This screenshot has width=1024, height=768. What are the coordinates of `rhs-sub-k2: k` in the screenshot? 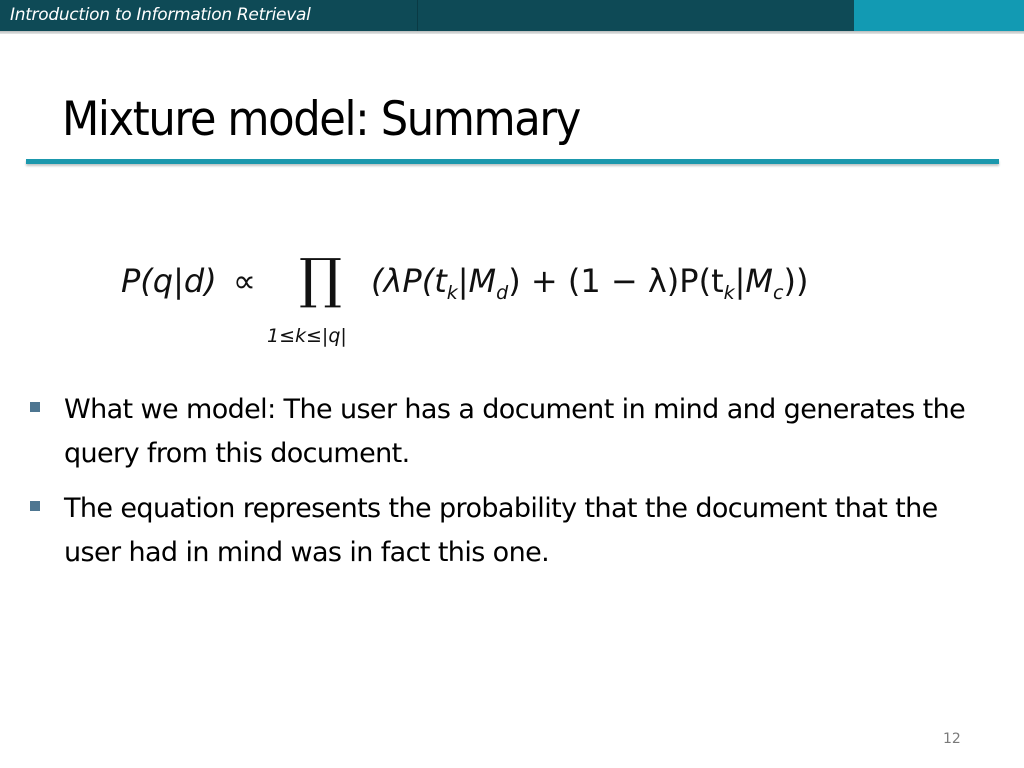 It's located at (729, 293).